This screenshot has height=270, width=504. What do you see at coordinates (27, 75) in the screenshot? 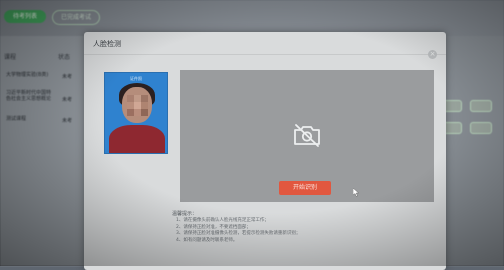
I see `course-row-title: 大学物理实验(B类)` at bounding box center [27, 75].